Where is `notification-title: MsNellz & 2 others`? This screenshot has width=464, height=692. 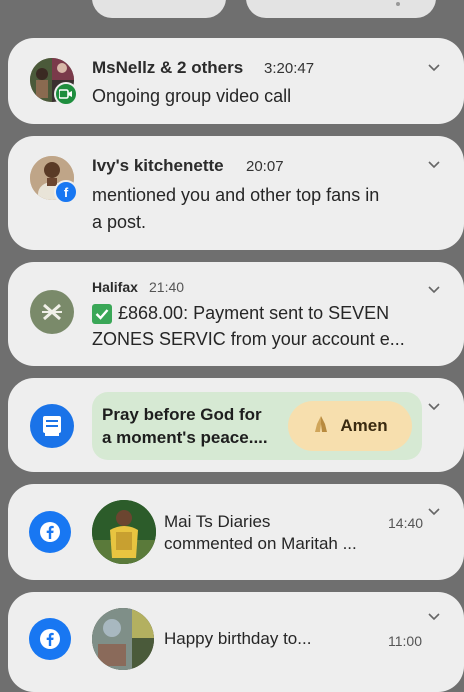 notification-title: MsNellz & 2 others is located at coordinates (168, 67).